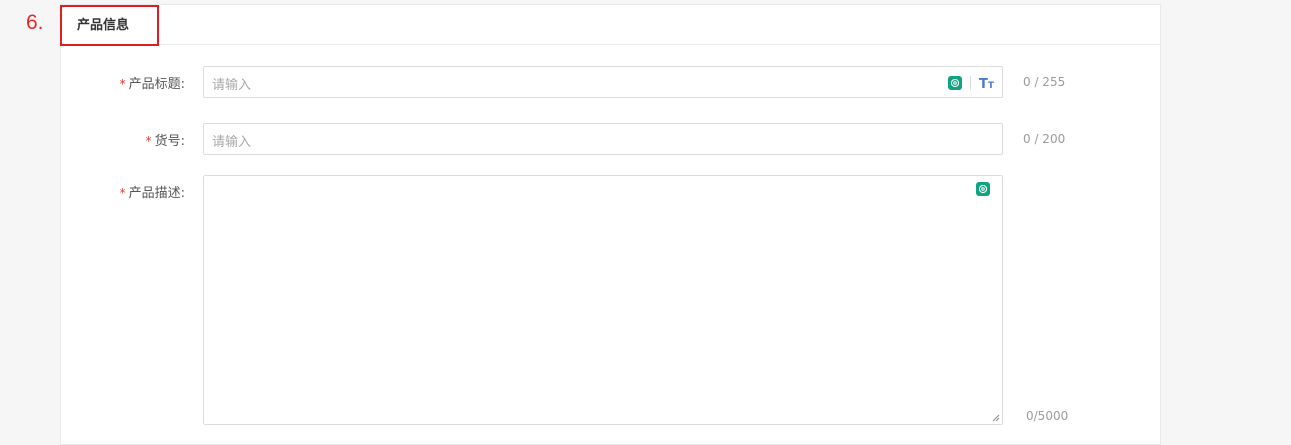 This screenshot has height=445, width=1291. Describe the element at coordinates (603, 82) in the screenshot. I see `product-title-input: 请输入 TT` at that location.